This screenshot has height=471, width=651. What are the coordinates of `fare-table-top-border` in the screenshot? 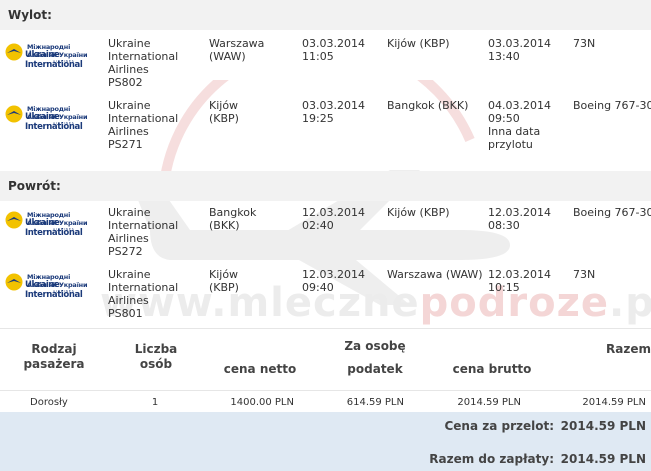 It's located at (325, 328).